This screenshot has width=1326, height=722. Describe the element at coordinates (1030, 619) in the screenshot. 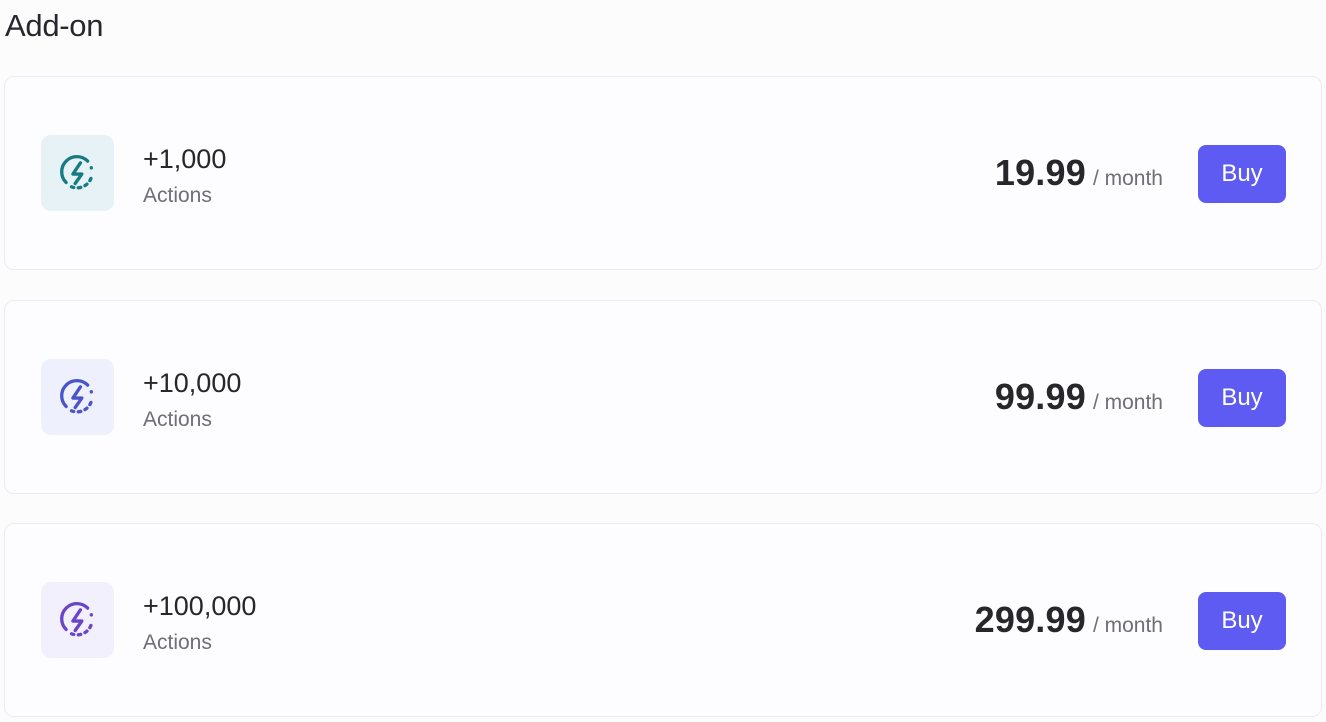

I see `addon-price: 299.99` at that location.